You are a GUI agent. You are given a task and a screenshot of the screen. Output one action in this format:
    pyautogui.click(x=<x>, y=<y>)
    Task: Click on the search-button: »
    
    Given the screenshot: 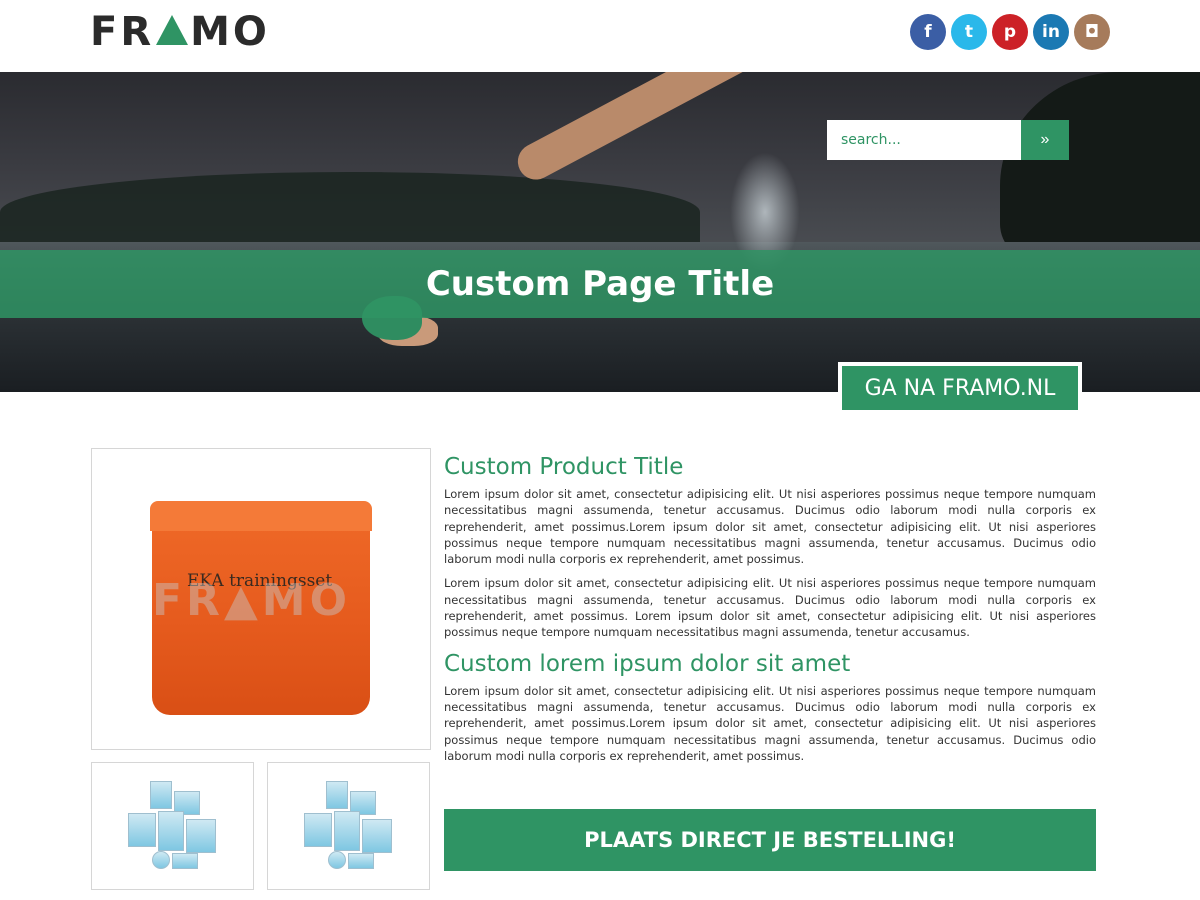 What is the action you would take?
    pyautogui.click(x=1045, y=140)
    